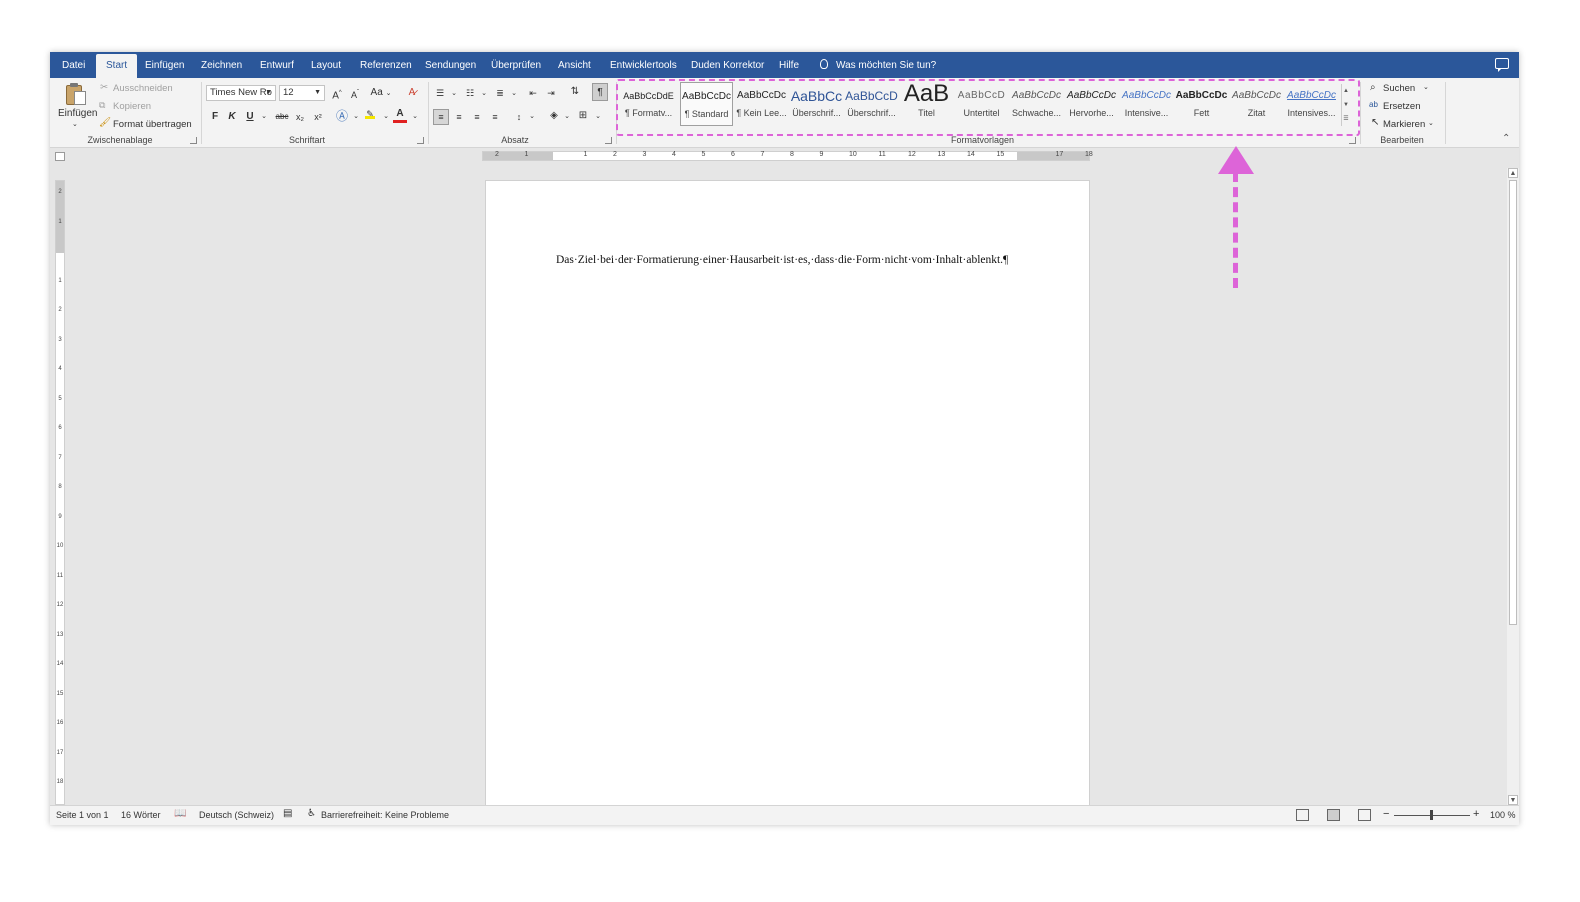 This screenshot has width=1580, height=902. I want to click on tab-referenzen: Referenzen, so click(386, 65).